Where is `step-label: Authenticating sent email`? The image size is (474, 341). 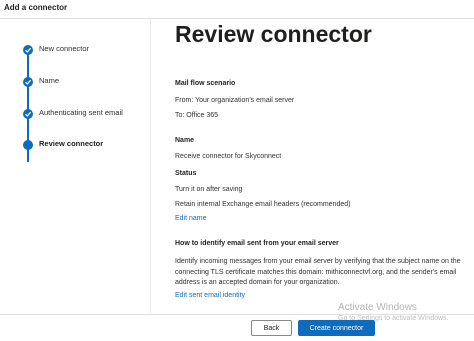
step-label: Authenticating sent email is located at coordinates (81, 112).